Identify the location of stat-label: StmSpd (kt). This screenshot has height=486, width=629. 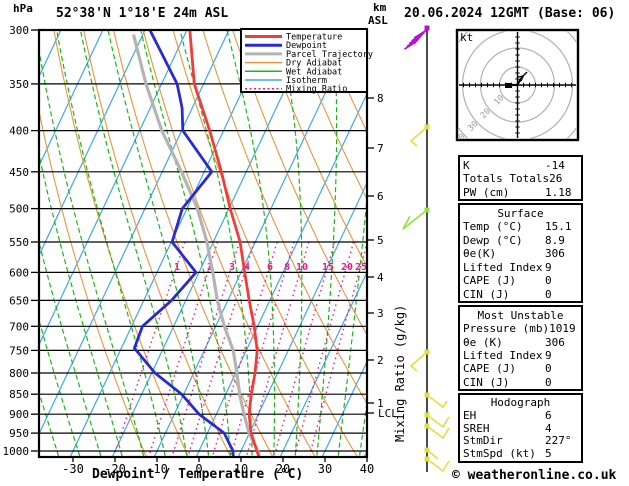
(499, 454).